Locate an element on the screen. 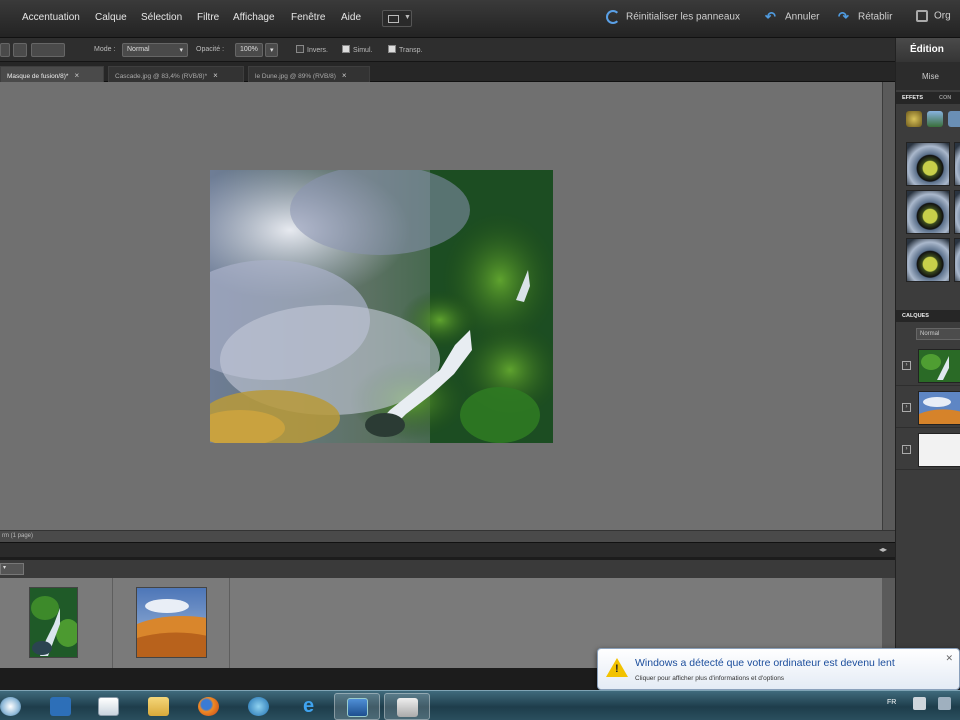  firefox-icon is located at coordinates (208, 706).